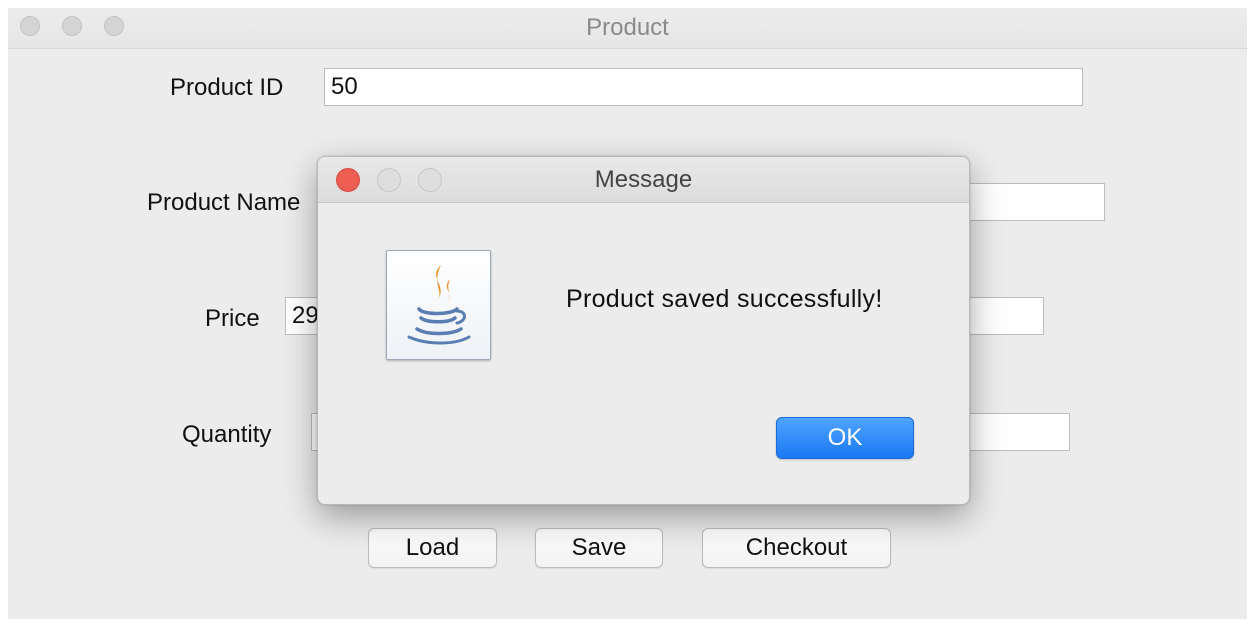 Image resolution: width=1255 pixels, height=627 pixels. Describe the element at coordinates (227, 87) in the screenshot. I see `product-id-label: Product ID` at that location.